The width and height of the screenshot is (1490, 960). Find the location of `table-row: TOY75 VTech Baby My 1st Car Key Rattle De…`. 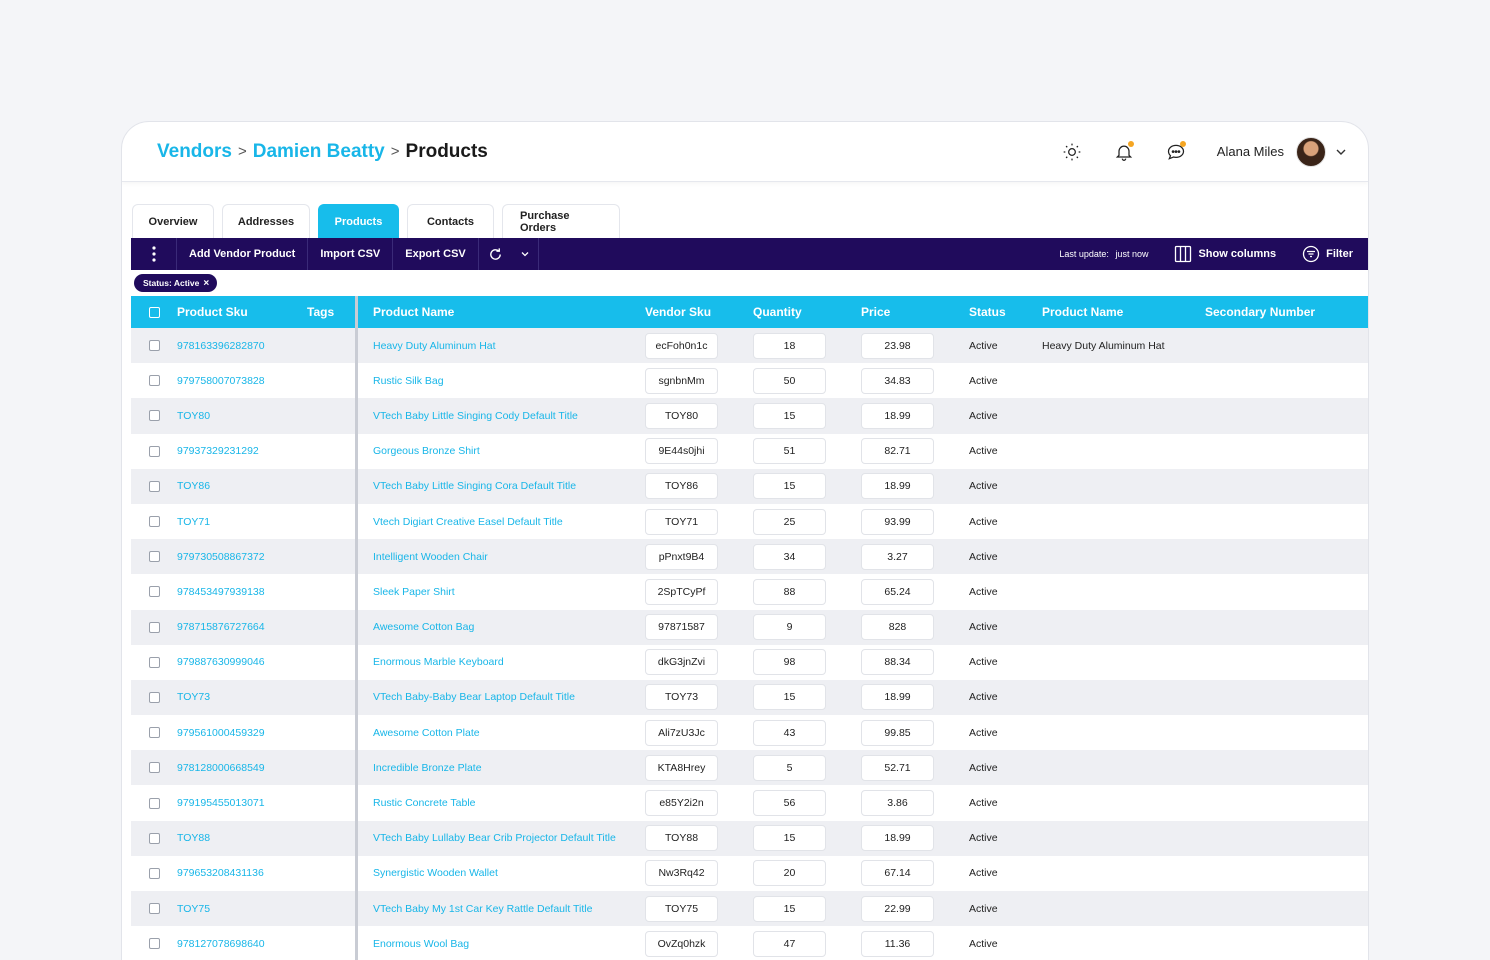

table-row: TOY75 VTech Baby My 1st Car Key Rattle De… is located at coordinates (749, 909).